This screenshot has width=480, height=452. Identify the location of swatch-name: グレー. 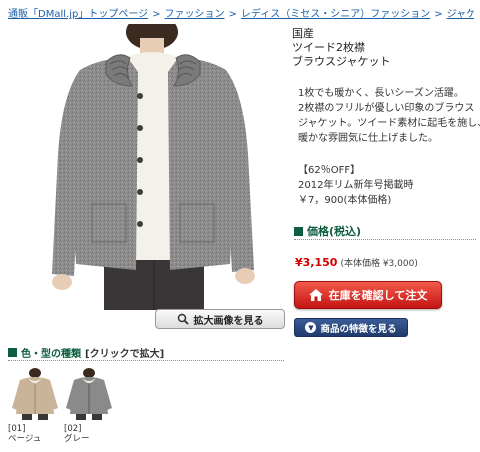
(77, 439).